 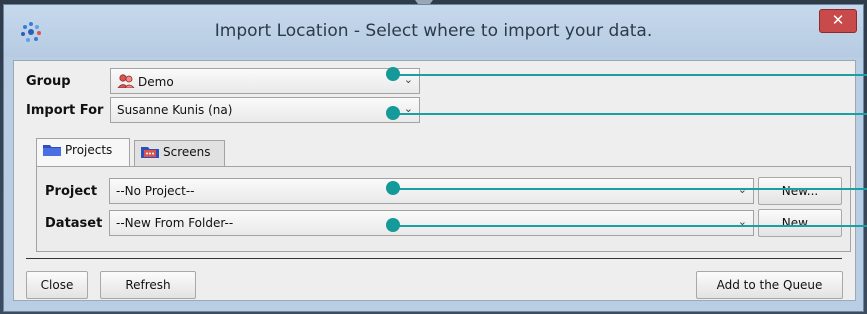 I want to click on group-select: Demo ⌄, so click(x=265, y=81).